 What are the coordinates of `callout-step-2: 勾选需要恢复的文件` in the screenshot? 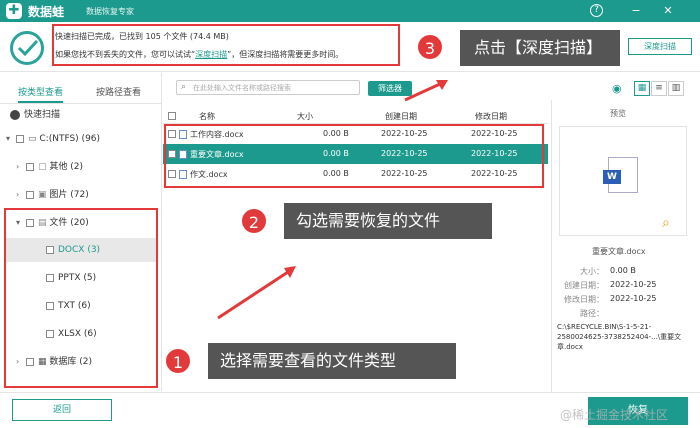 It's located at (388, 221).